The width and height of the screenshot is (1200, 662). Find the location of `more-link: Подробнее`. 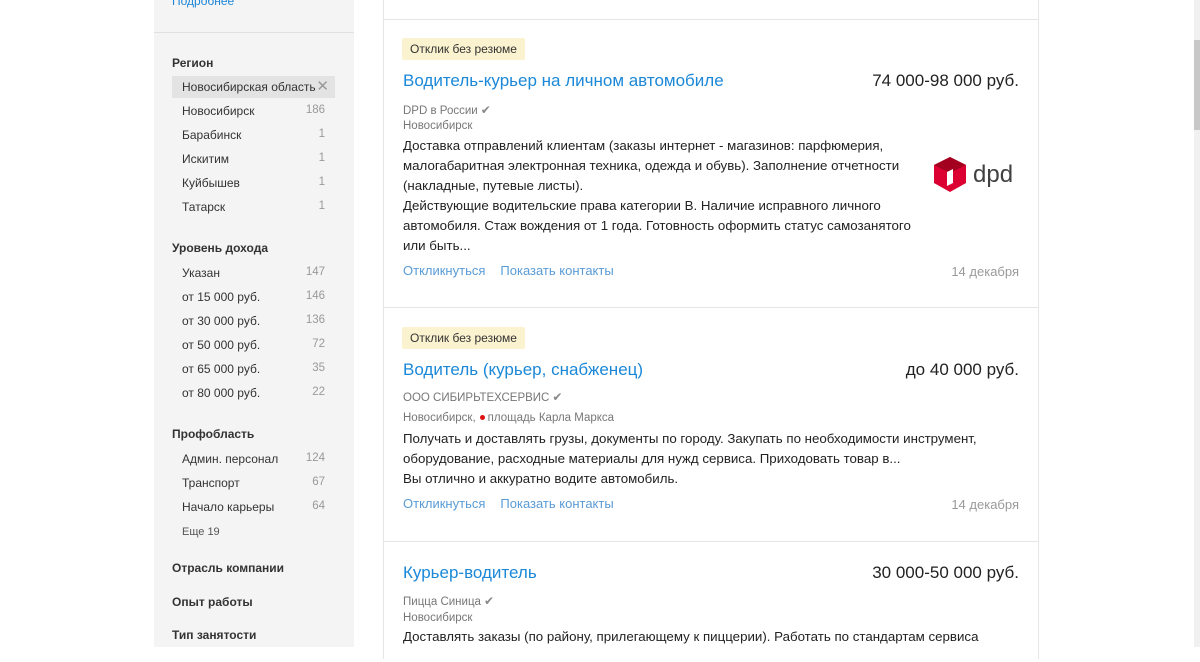

more-link: Подробнее is located at coordinates (203, 4).